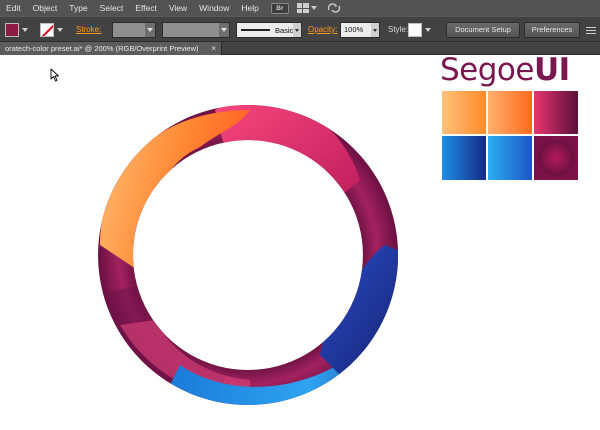  What do you see at coordinates (78, 8) in the screenshot?
I see `menu-type: Type` at bounding box center [78, 8].